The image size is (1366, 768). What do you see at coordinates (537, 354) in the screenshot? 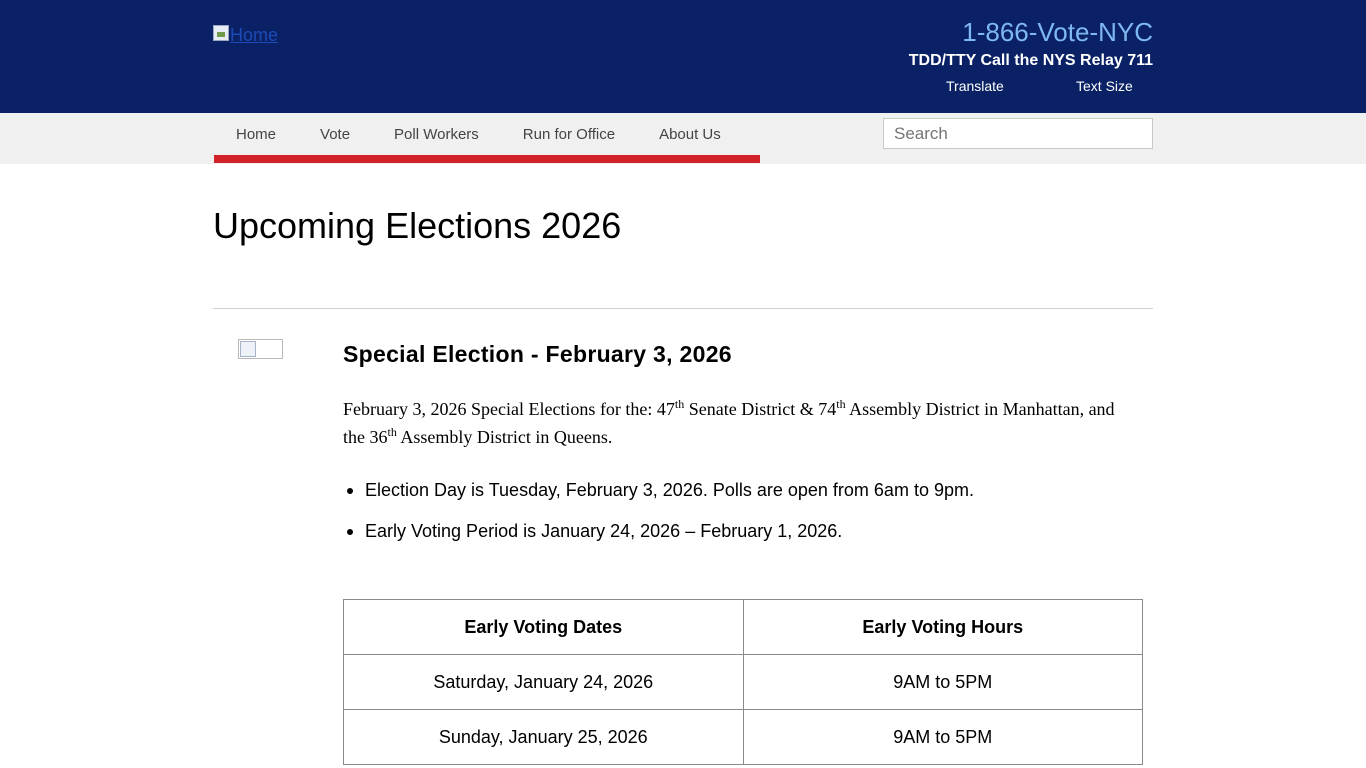
I see `election-title: Special Election - February 3, 2026` at bounding box center [537, 354].